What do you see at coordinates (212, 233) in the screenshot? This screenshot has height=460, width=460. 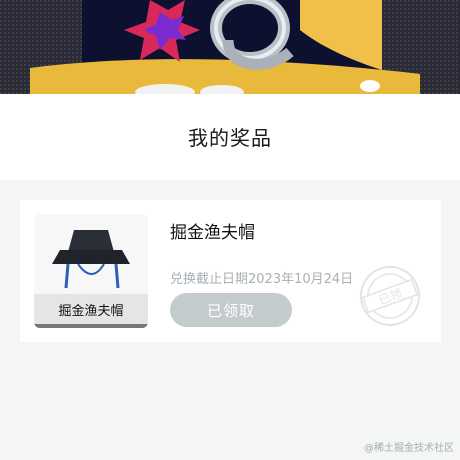 I see `prize-name: 掘金渔夫帽` at bounding box center [212, 233].